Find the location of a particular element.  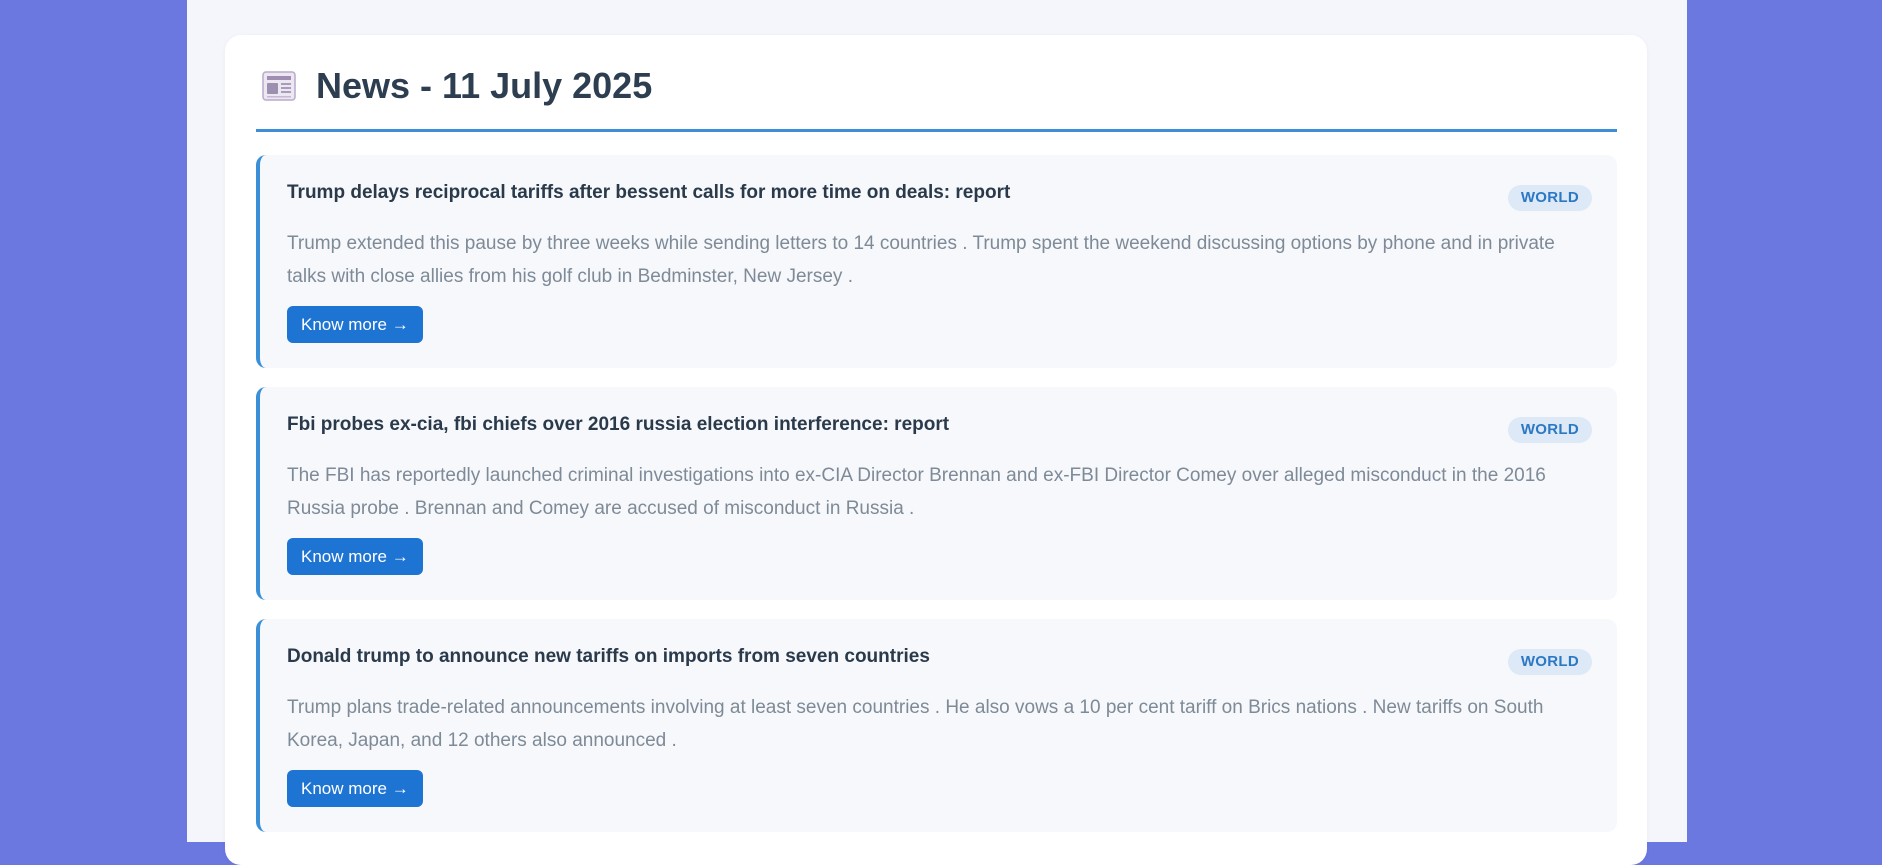

news-header: News - 11 July 2025 is located at coordinates (936, 96).